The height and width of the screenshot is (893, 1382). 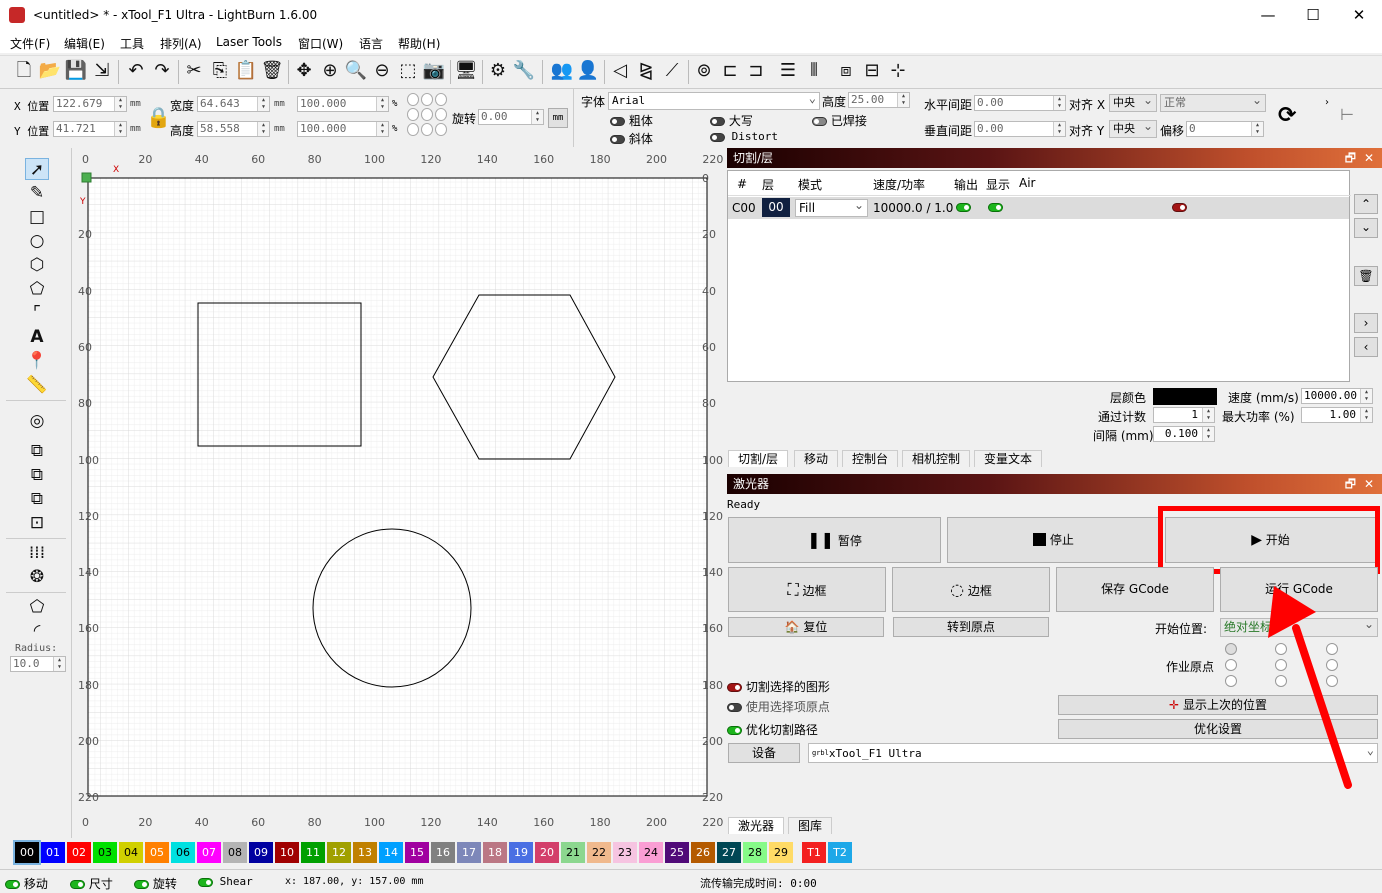 I want to click on stop-button: 停止, so click(x=1053, y=540).